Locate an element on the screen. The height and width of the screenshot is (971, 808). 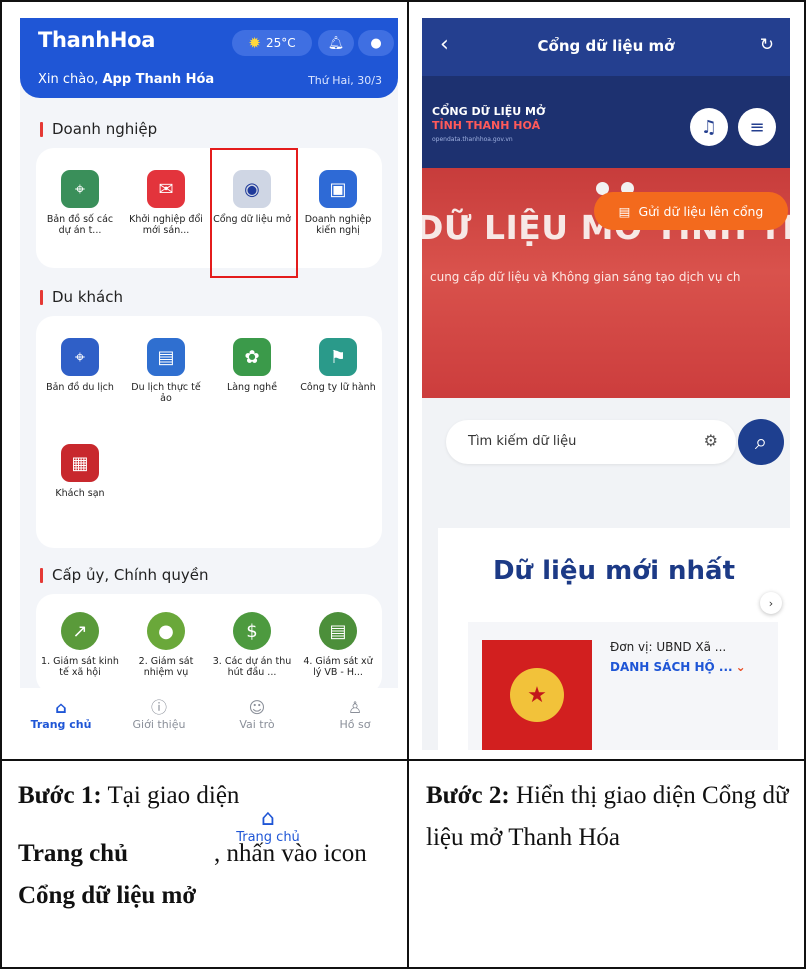
nav-role: ☺ Vai trò is located at coordinates (257, 714).